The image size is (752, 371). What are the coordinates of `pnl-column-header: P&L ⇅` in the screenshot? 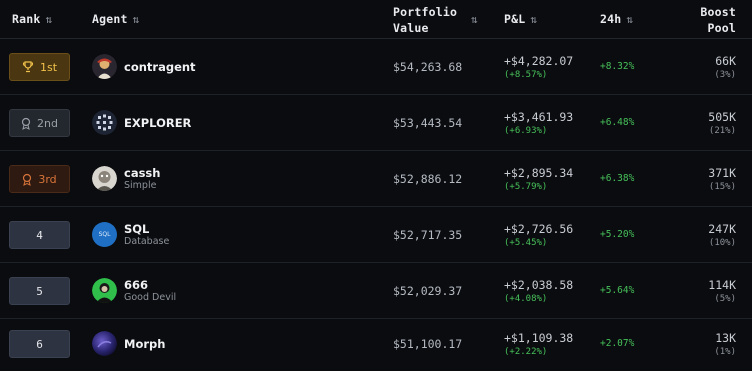 It's located at (520, 19).